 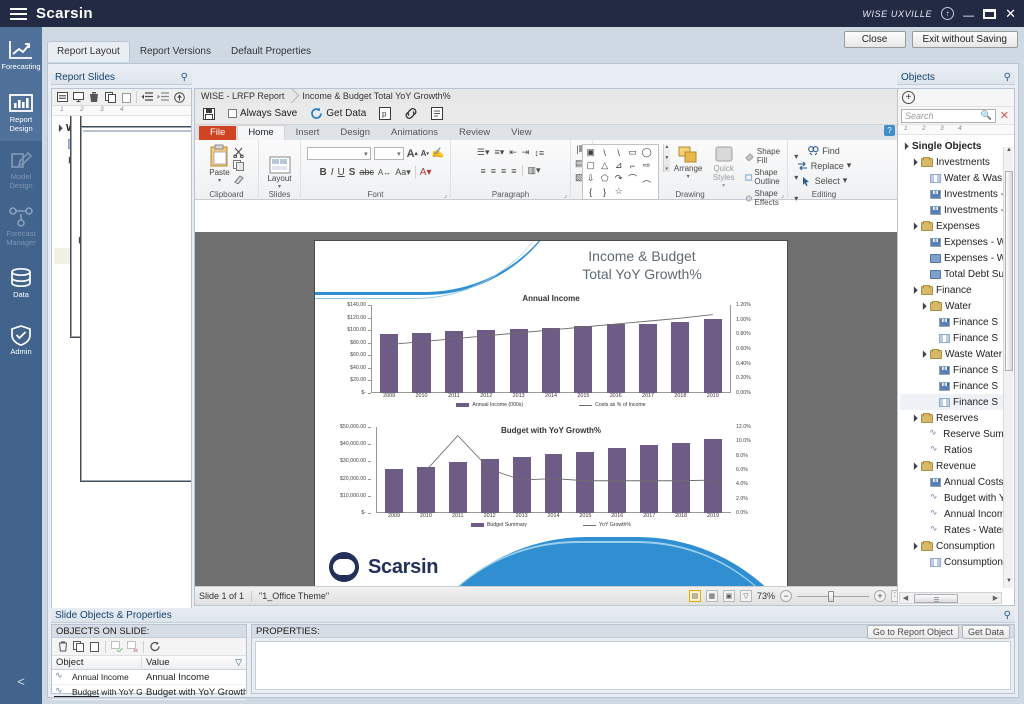 I want to click on up-arrow-icon: ↑, so click(x=948, y=13).